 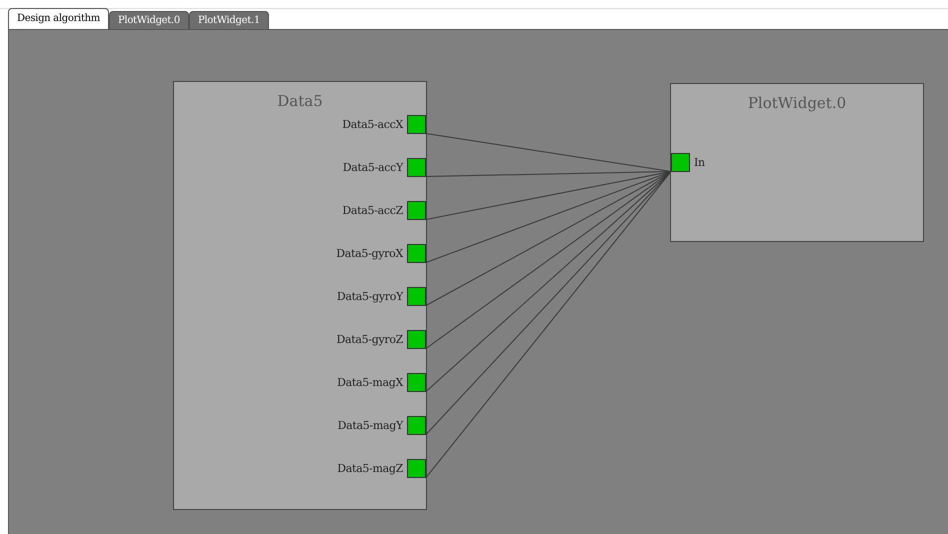 I want to click on tab: PlotWidget.0, so click(x=149, y=20).